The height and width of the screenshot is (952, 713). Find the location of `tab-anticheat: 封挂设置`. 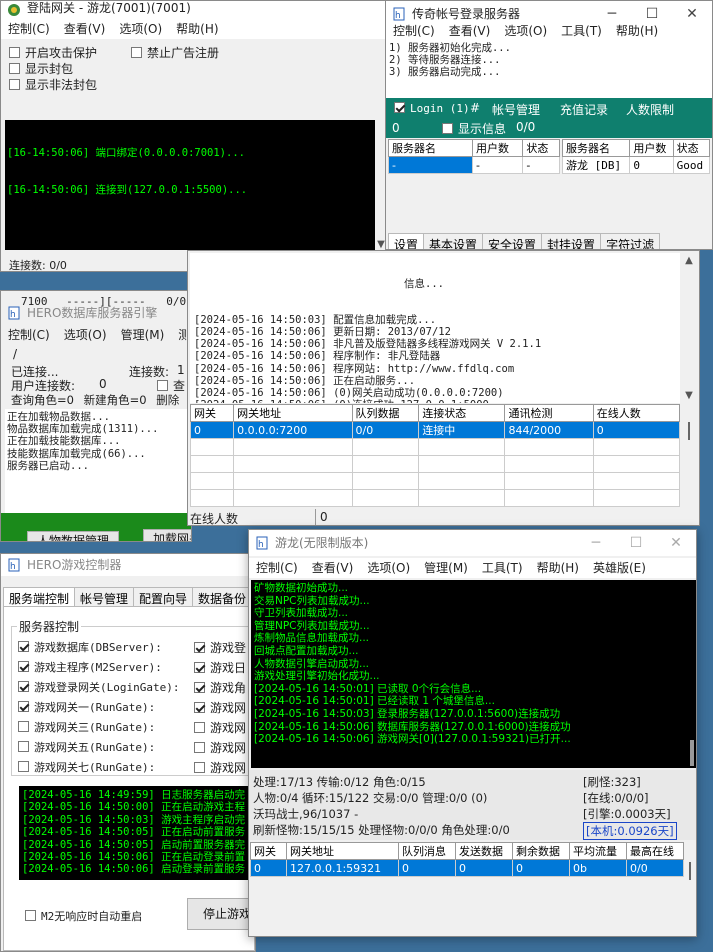

tab-anticheat: 封挂设置 is located at coordinates (571, 241).